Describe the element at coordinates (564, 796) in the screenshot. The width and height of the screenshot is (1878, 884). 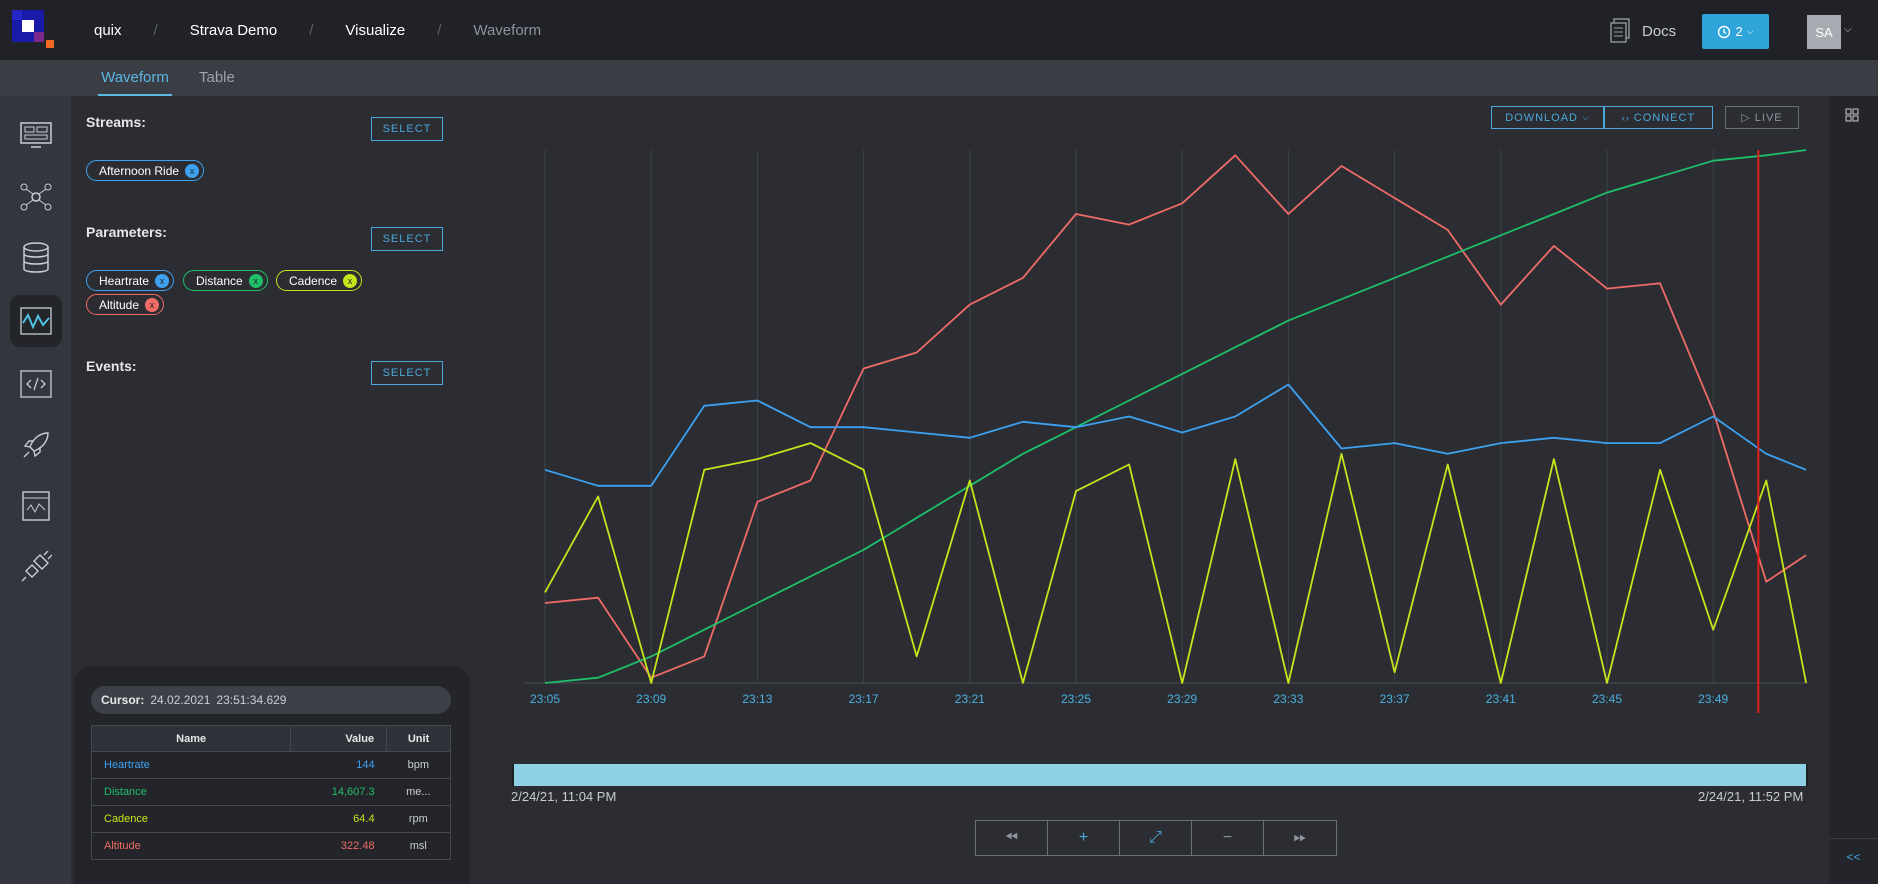
I see `range-start-label: 2/24/21, 11:04 PM` at that location.